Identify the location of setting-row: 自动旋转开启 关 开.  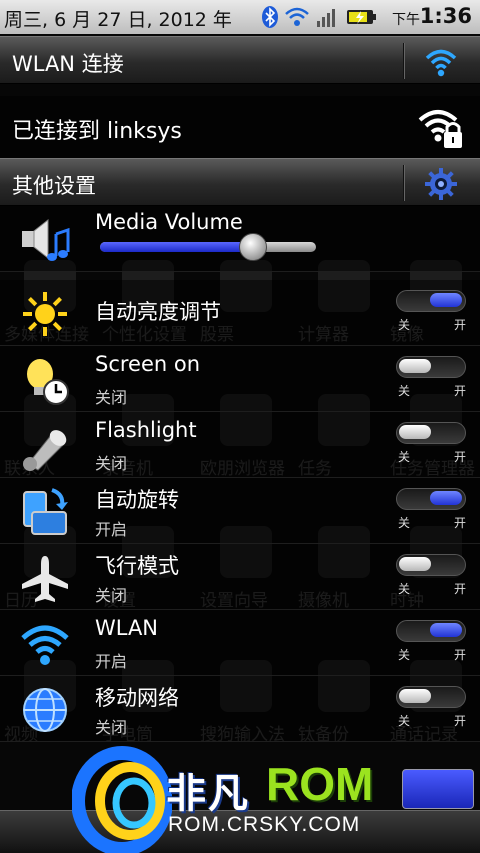
(240, 511).